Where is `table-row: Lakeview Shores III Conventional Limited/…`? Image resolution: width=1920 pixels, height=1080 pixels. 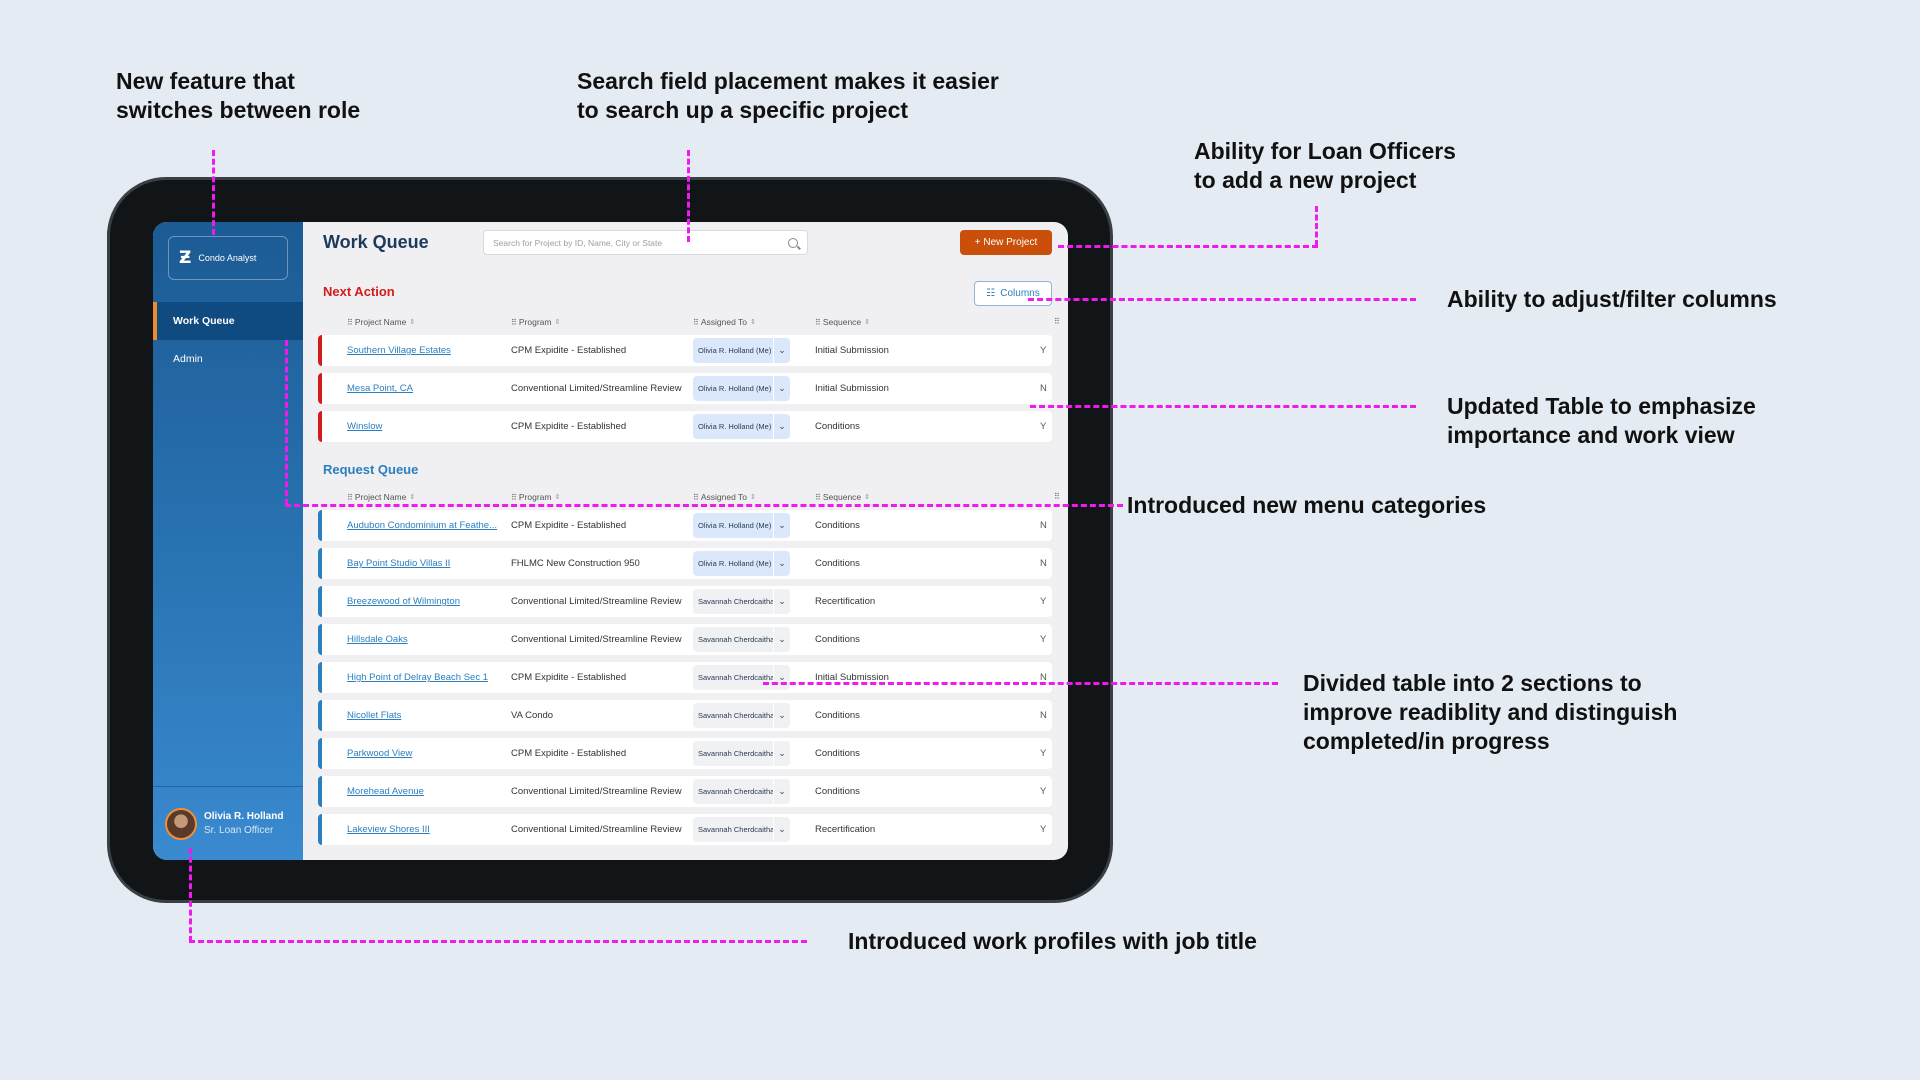
table-row: Lakeview Shores III Conventional Limited/… is located at coordinates (685, 829).